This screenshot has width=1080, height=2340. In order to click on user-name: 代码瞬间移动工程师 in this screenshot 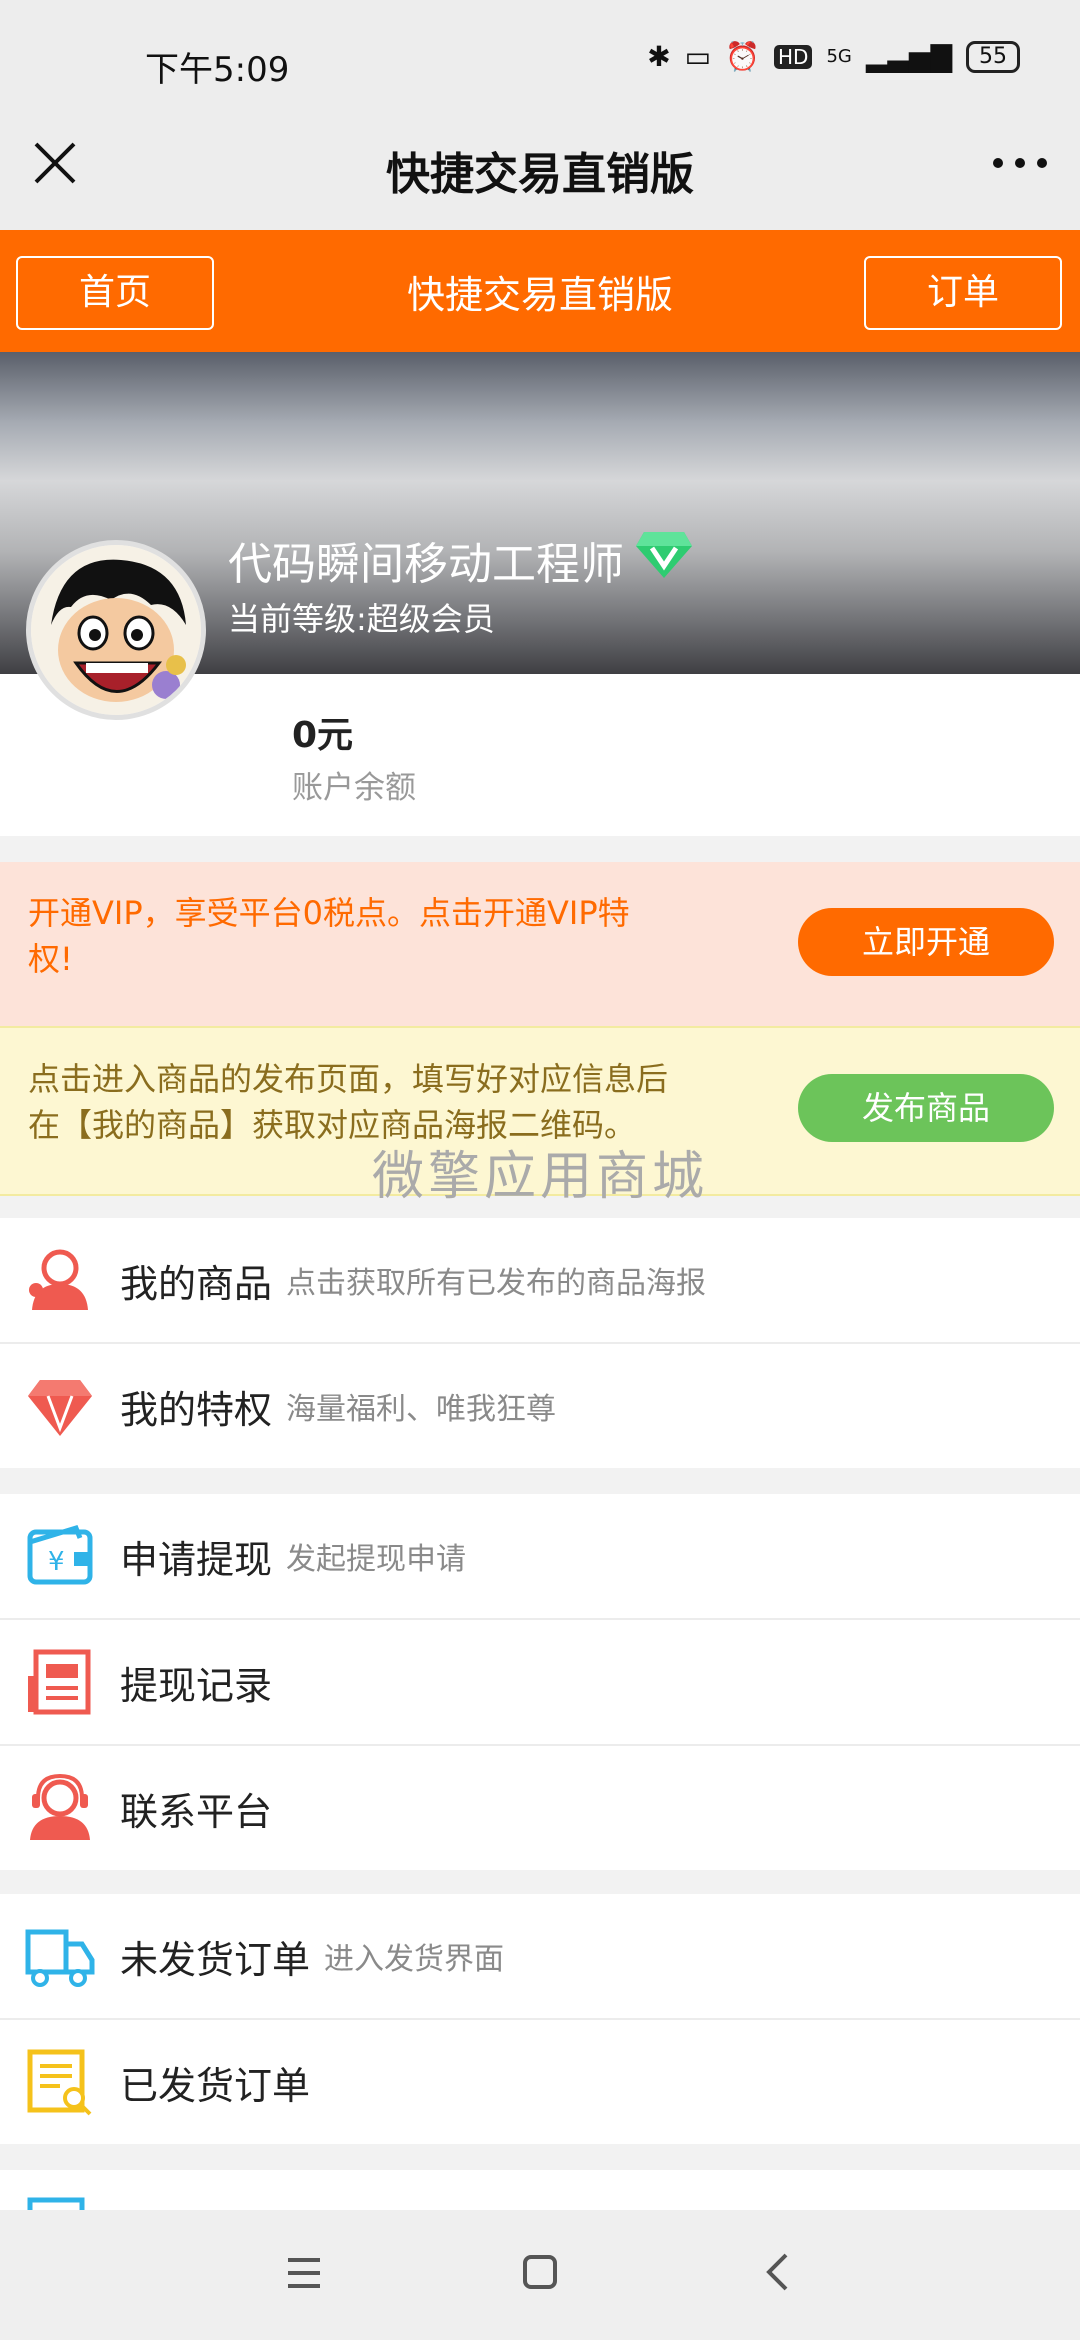, I will do `click(426, 564)`.